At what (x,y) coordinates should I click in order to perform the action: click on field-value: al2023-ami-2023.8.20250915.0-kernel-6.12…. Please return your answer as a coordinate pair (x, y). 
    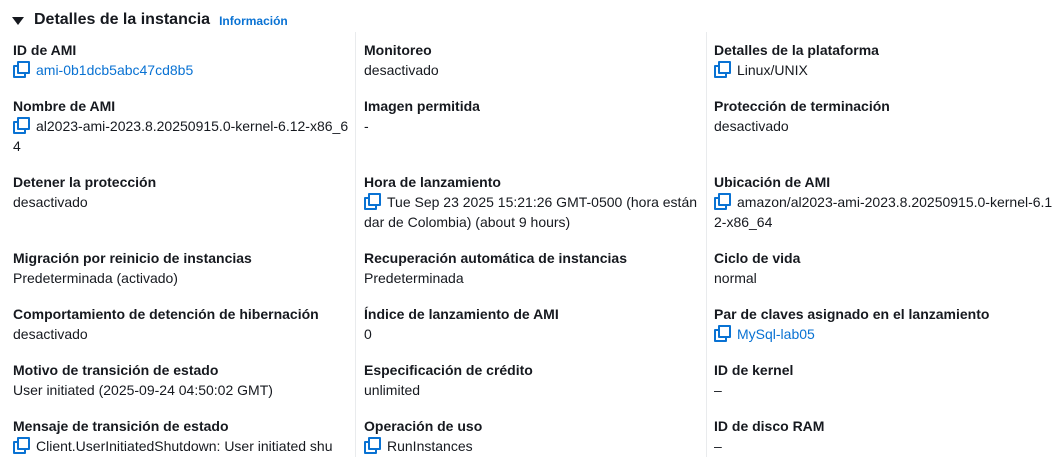
    Looking at the image, I should click on (183, 136).